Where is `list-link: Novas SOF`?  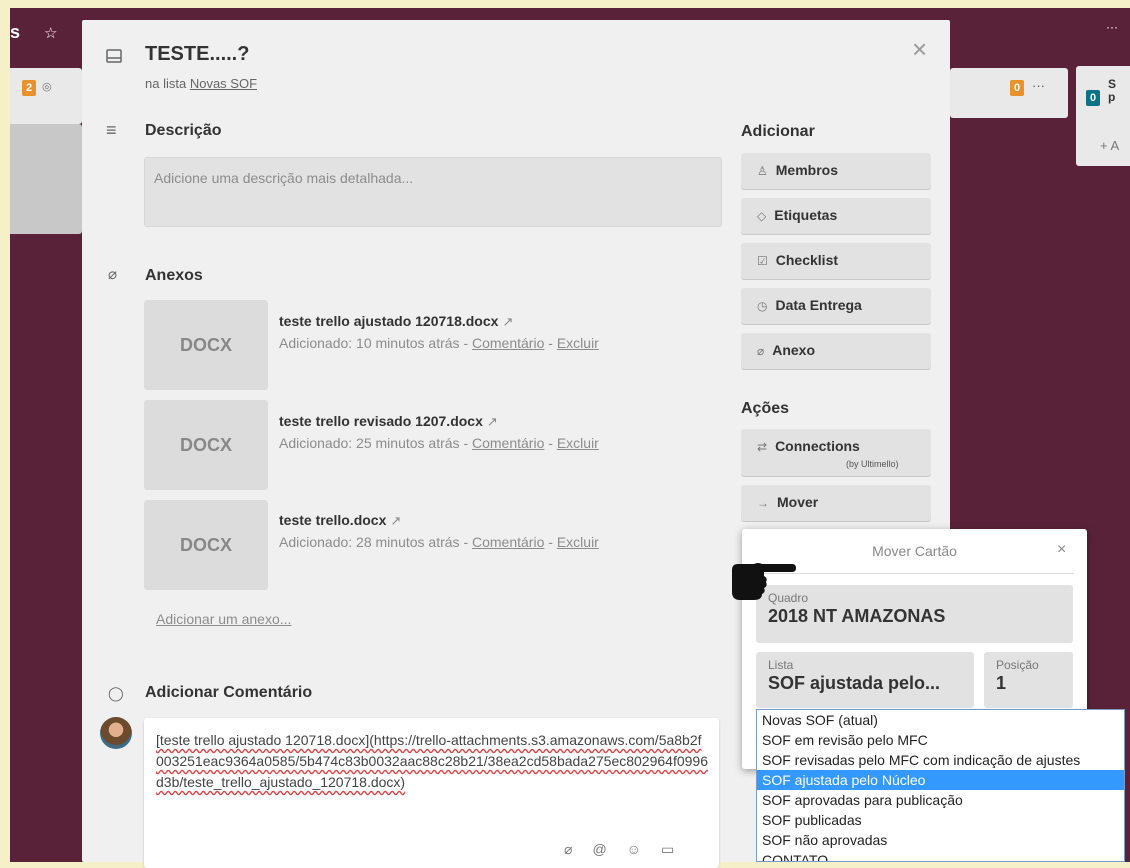 list-link: Novas SOF is located at coordinates (223, 83).